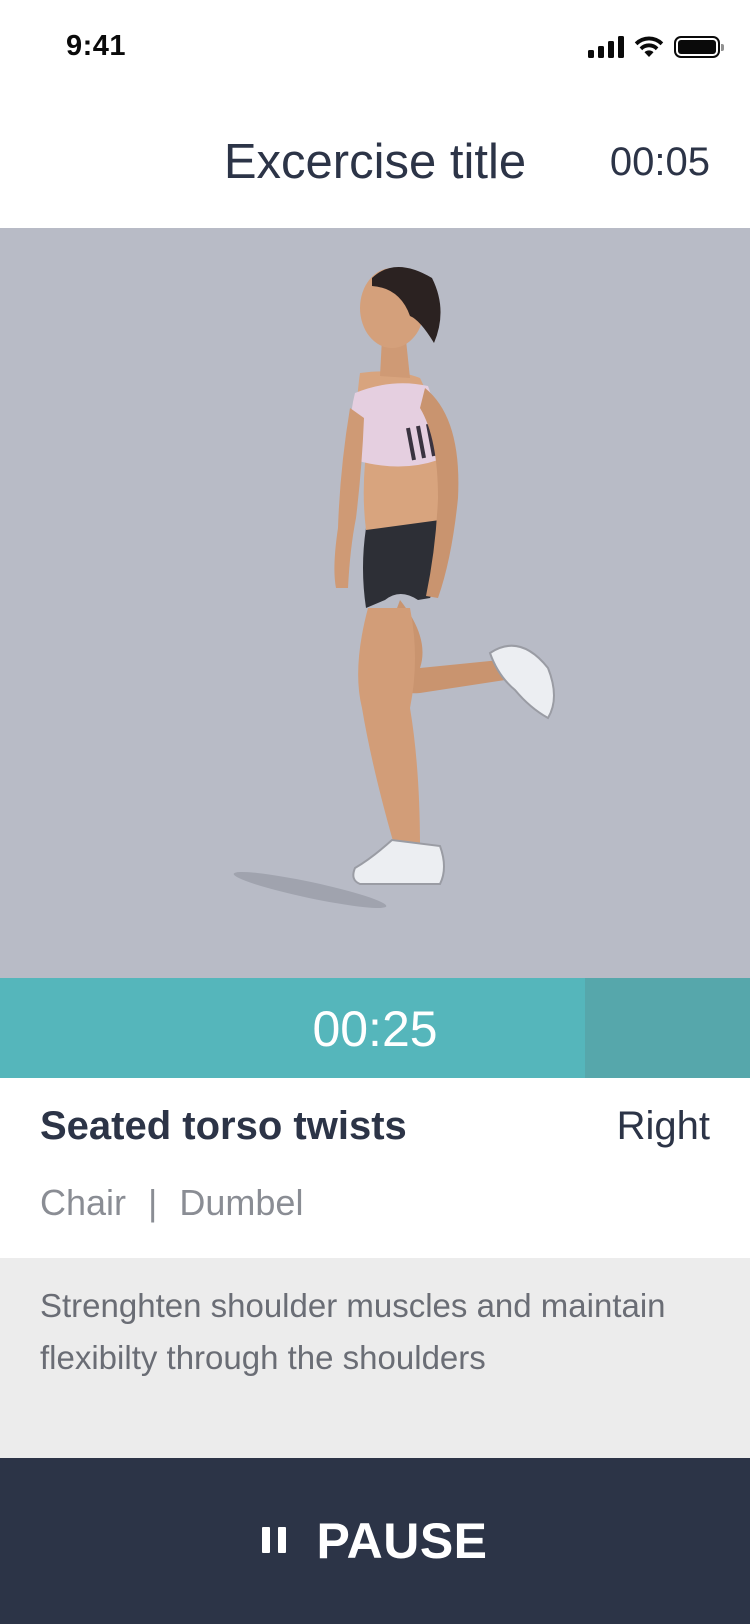  Describe the element at coordinates (663, 1126) in the screenshot. I see `exercise-side: Right` at that location.